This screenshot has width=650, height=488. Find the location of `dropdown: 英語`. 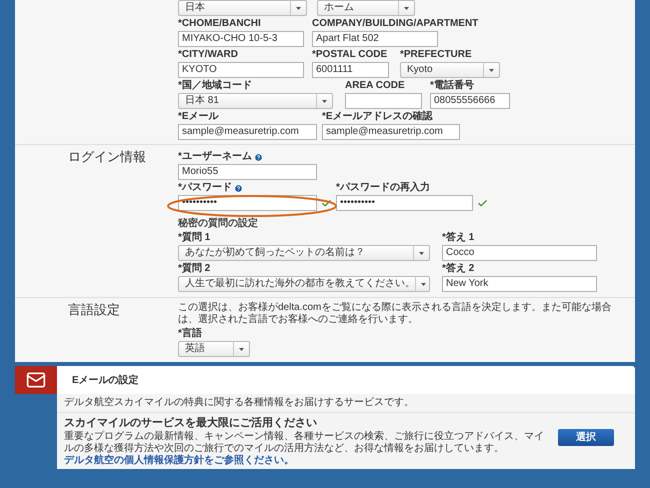

dropdown: 英語 is located at coordinates (214, 349).